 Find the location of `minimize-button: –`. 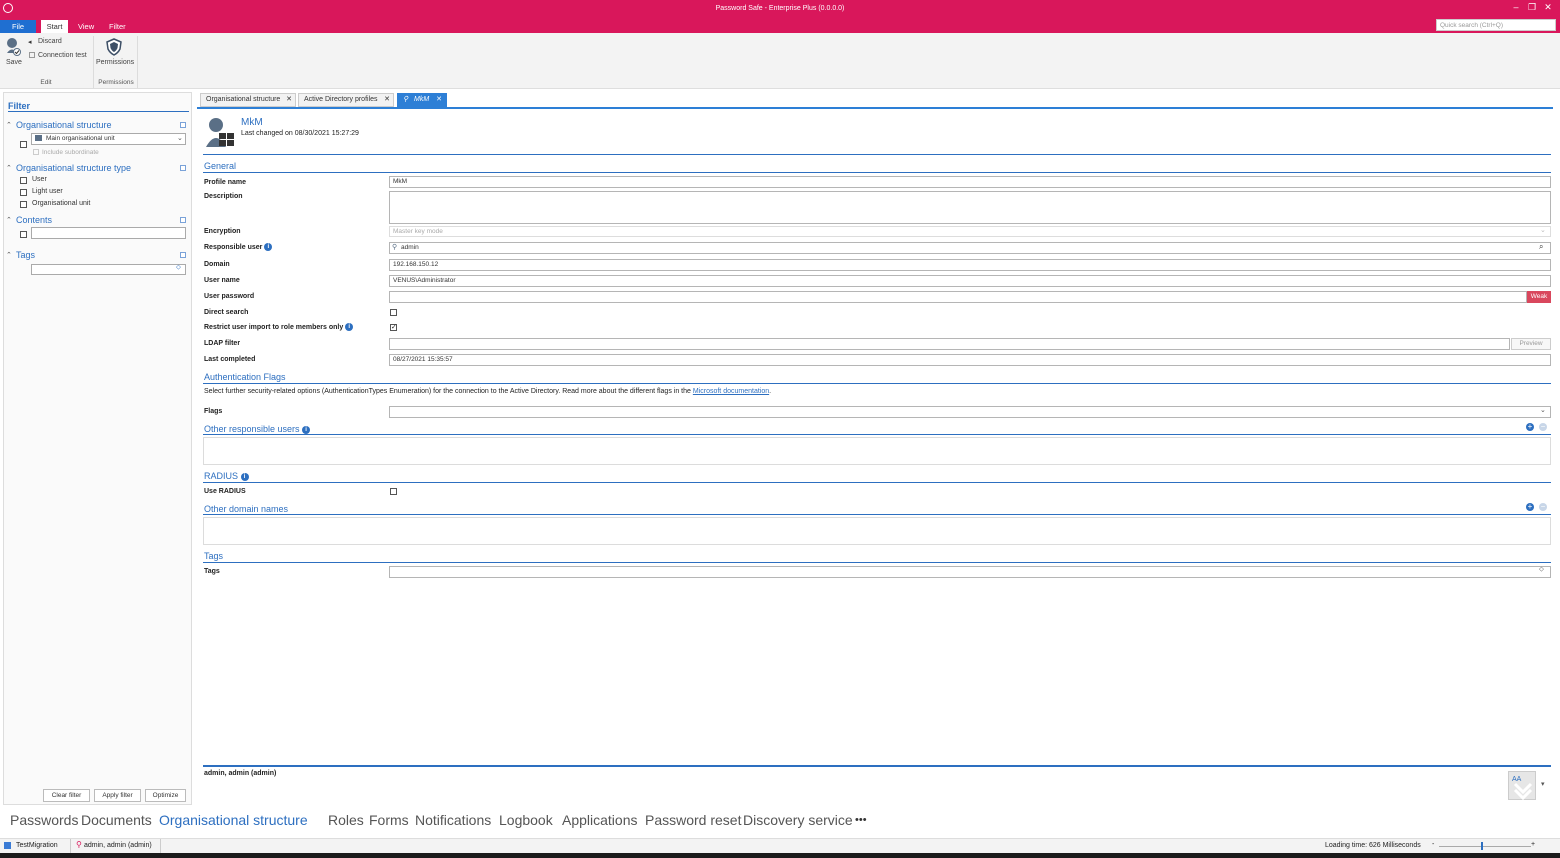

minimize-button: – is located at coordinates (1516, 7).